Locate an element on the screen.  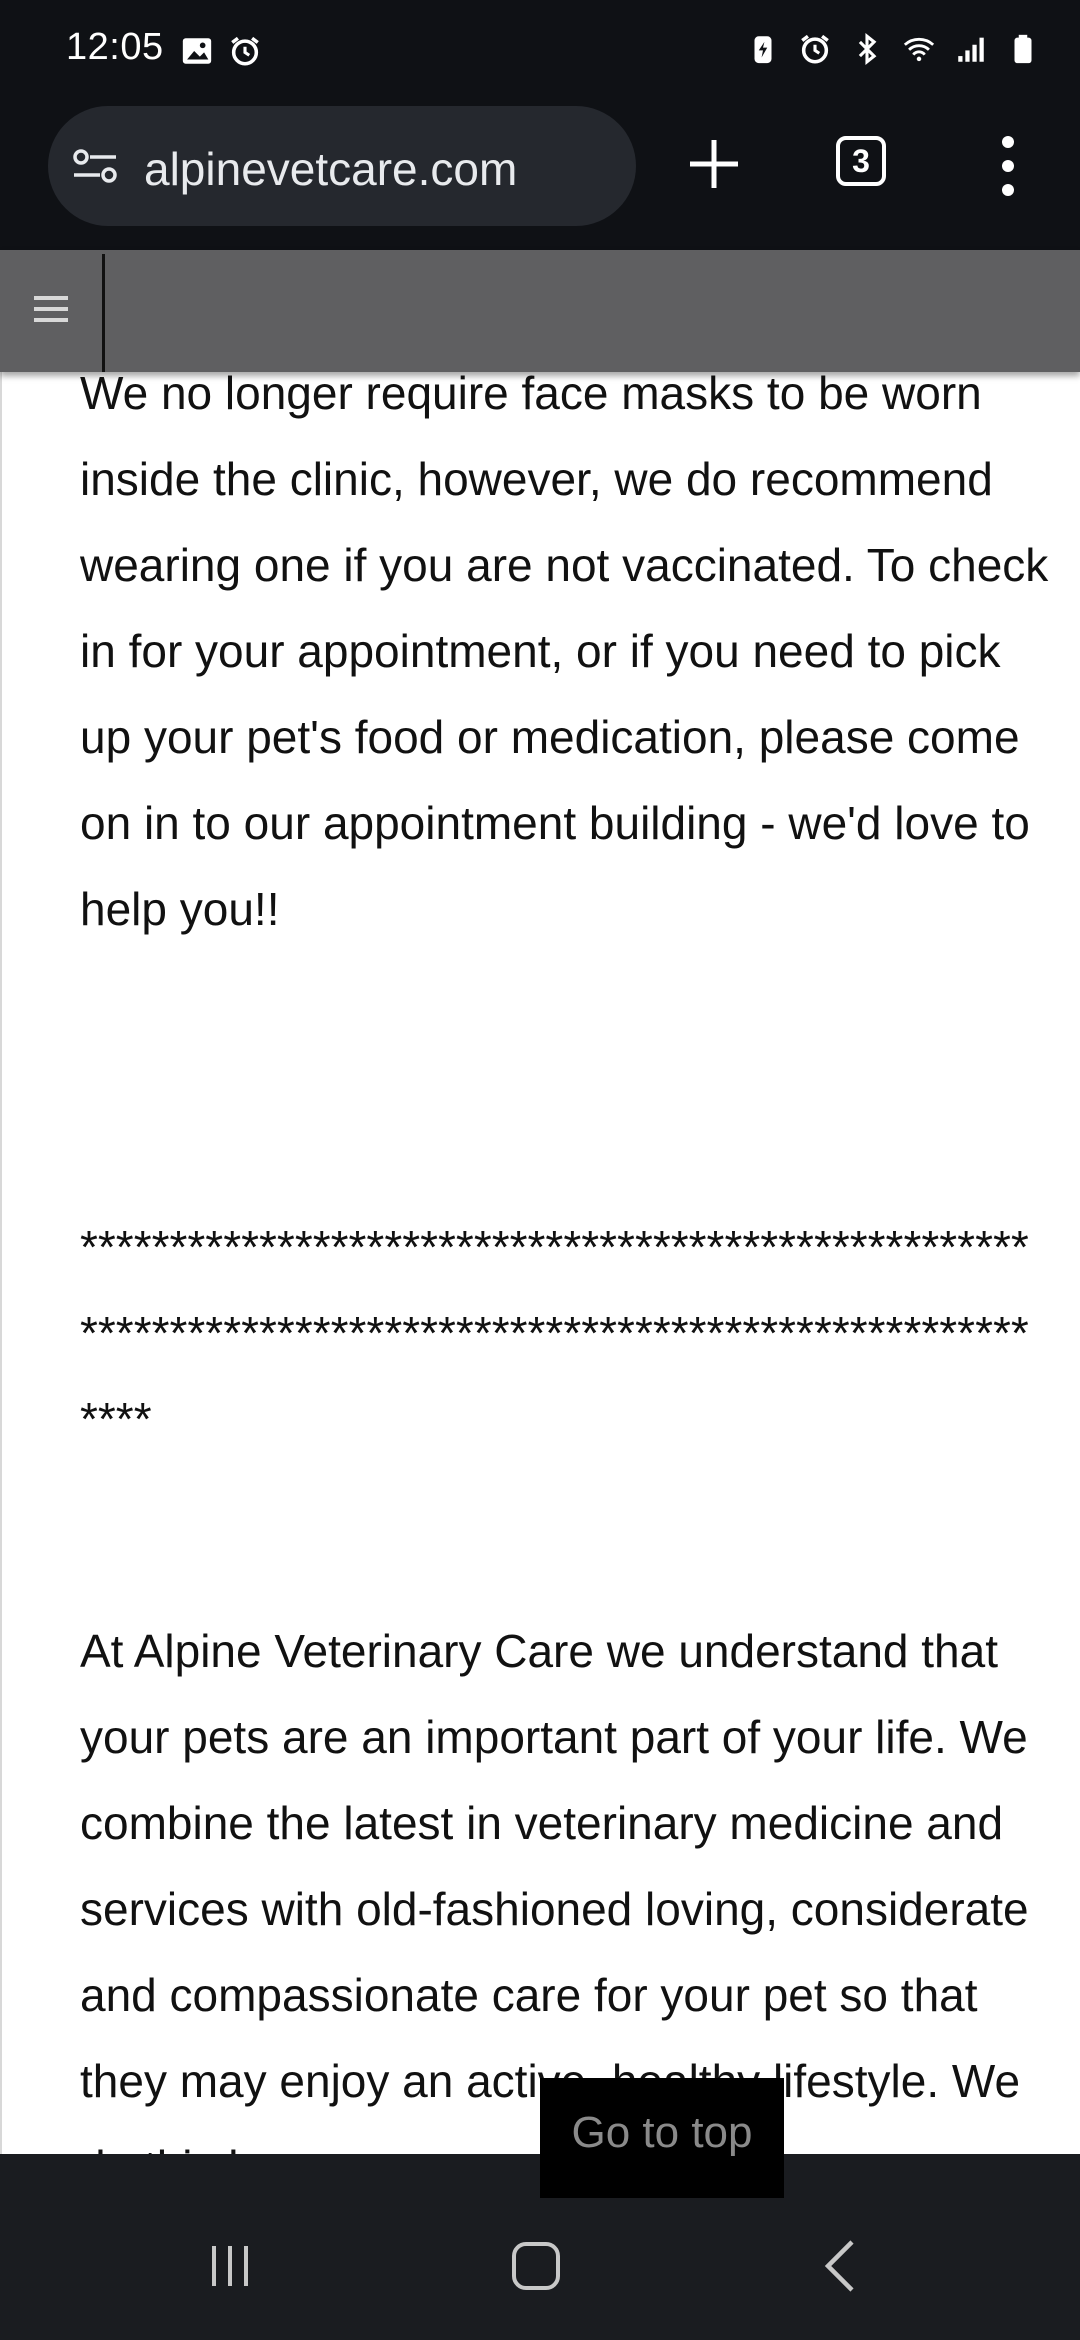
recents-icon is located at coordinates (230, 2266).